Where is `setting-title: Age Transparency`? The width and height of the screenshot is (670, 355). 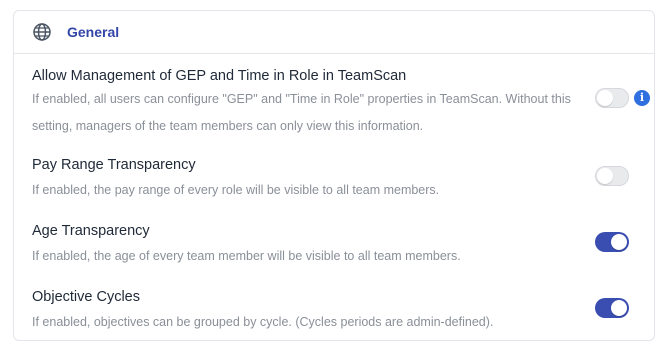
setting-title: Age Transparency is located at coordinates (91, 231).